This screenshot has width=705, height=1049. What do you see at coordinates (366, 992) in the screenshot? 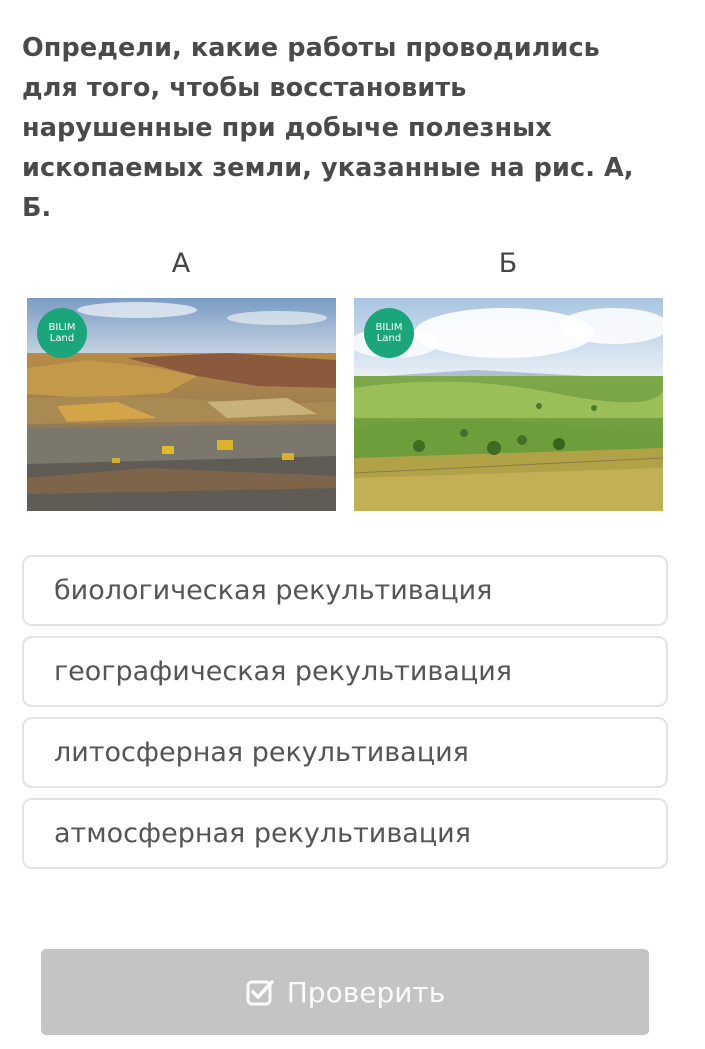
I see `check-button-label: Проверить` at bounding box center [366, 992].